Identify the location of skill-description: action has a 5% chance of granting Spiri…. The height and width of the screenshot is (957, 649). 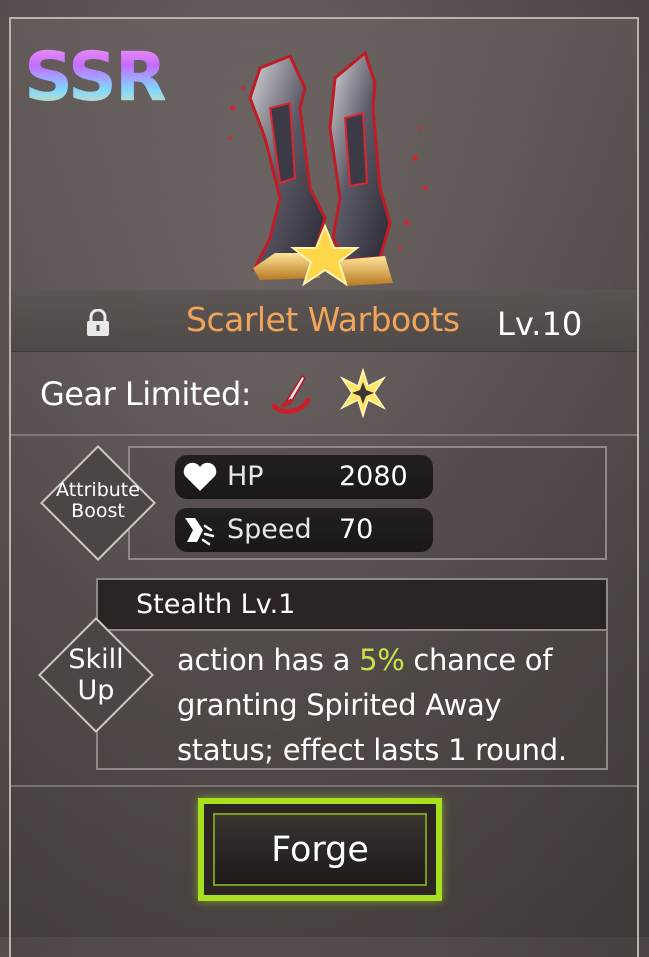
(372, 705).